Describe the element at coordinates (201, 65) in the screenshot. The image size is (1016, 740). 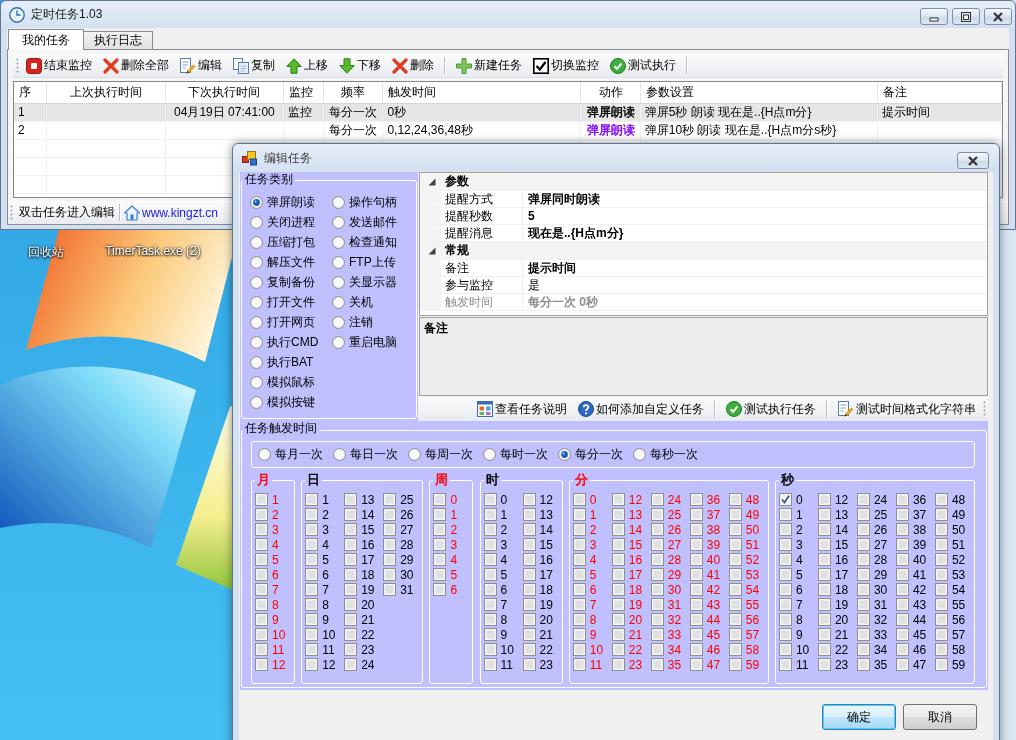
I see `toolbar-button: 编辑` at that location.